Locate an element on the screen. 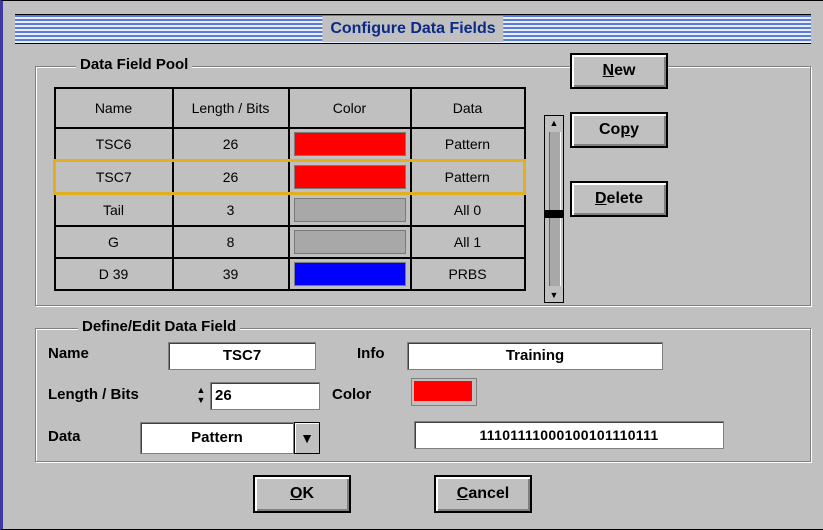  row-name-cell: G is located at coordinates (113, 242).